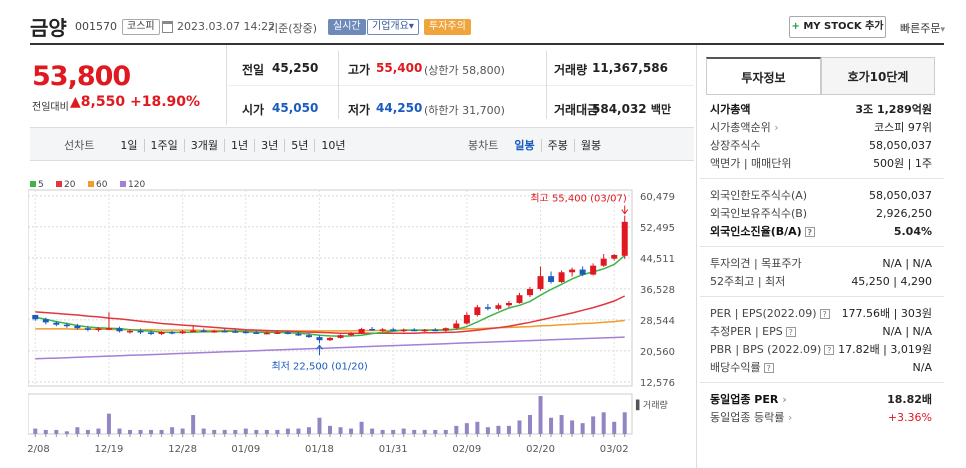 The height and width of the screenshot is (468, 966). I want to click on tab-invest-info: 투자정보, so click(763, 76).